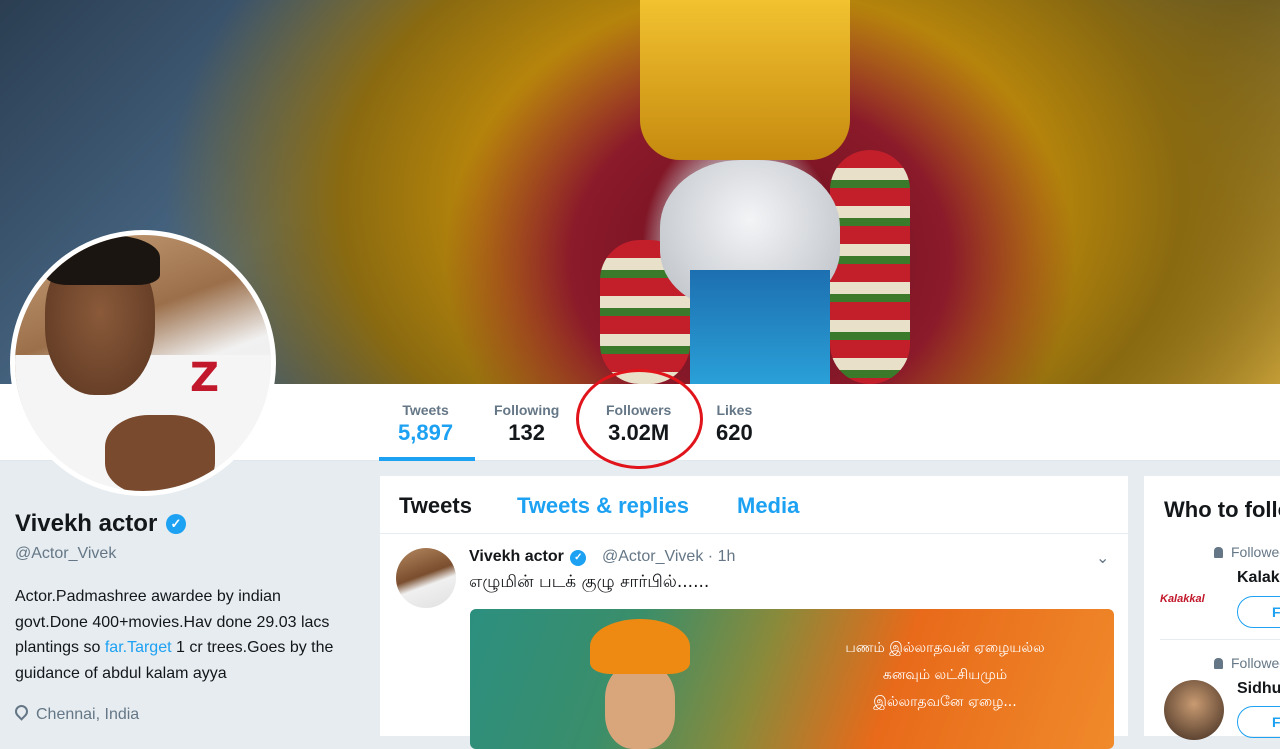 The image size is (1280, 749). I want to click on tweet-meta: @Actor_Vivek · 1h, so click(668, 557).